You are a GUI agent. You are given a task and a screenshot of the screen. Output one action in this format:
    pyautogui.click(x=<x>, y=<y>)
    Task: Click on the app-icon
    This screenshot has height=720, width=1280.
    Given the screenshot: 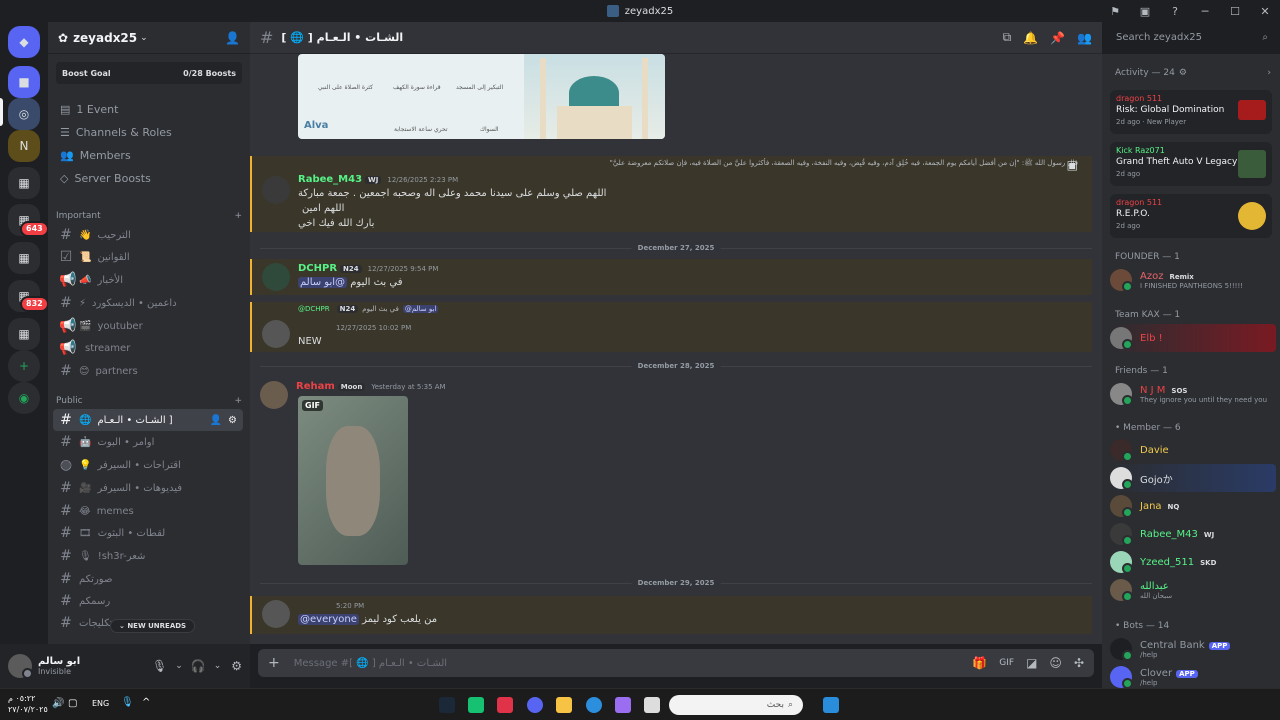 What is the action you would take?
    pyautogui.click(x=476, y=705)
    